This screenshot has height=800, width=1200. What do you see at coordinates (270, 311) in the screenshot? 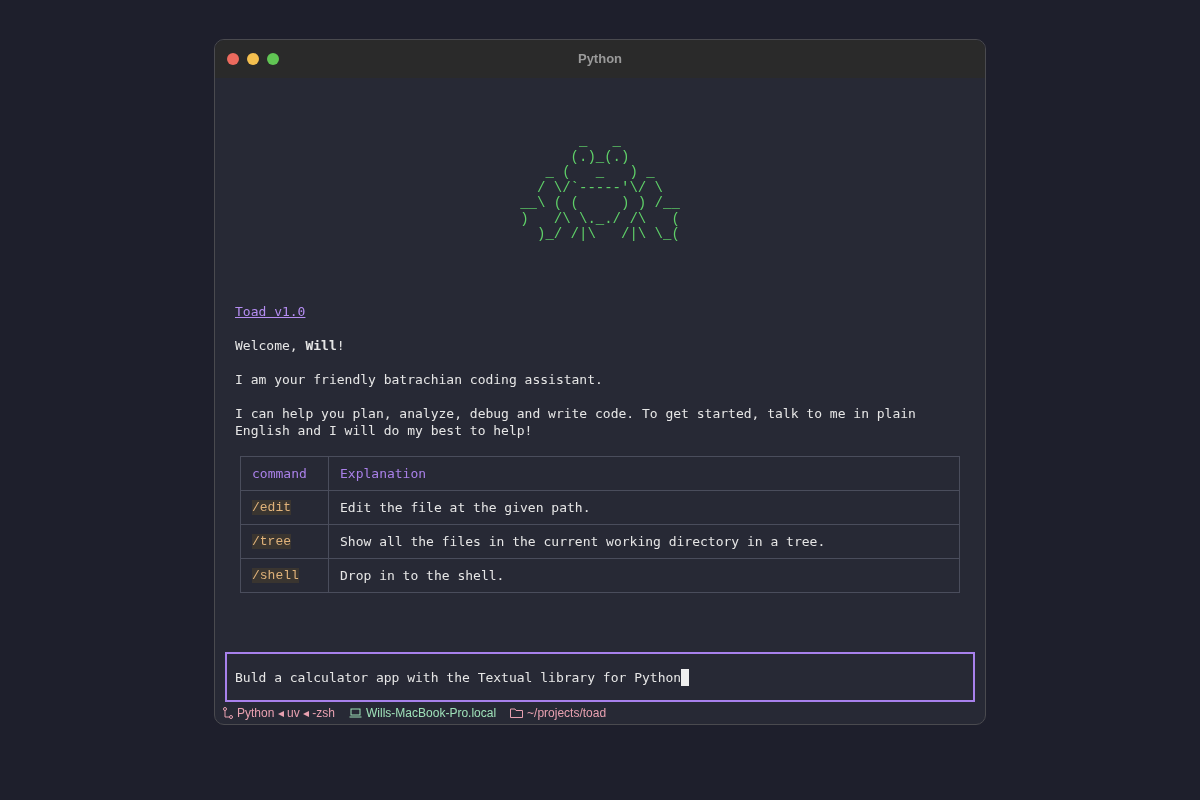
I see `version-link: Toad v1.0` at bounding box center [270, 311].